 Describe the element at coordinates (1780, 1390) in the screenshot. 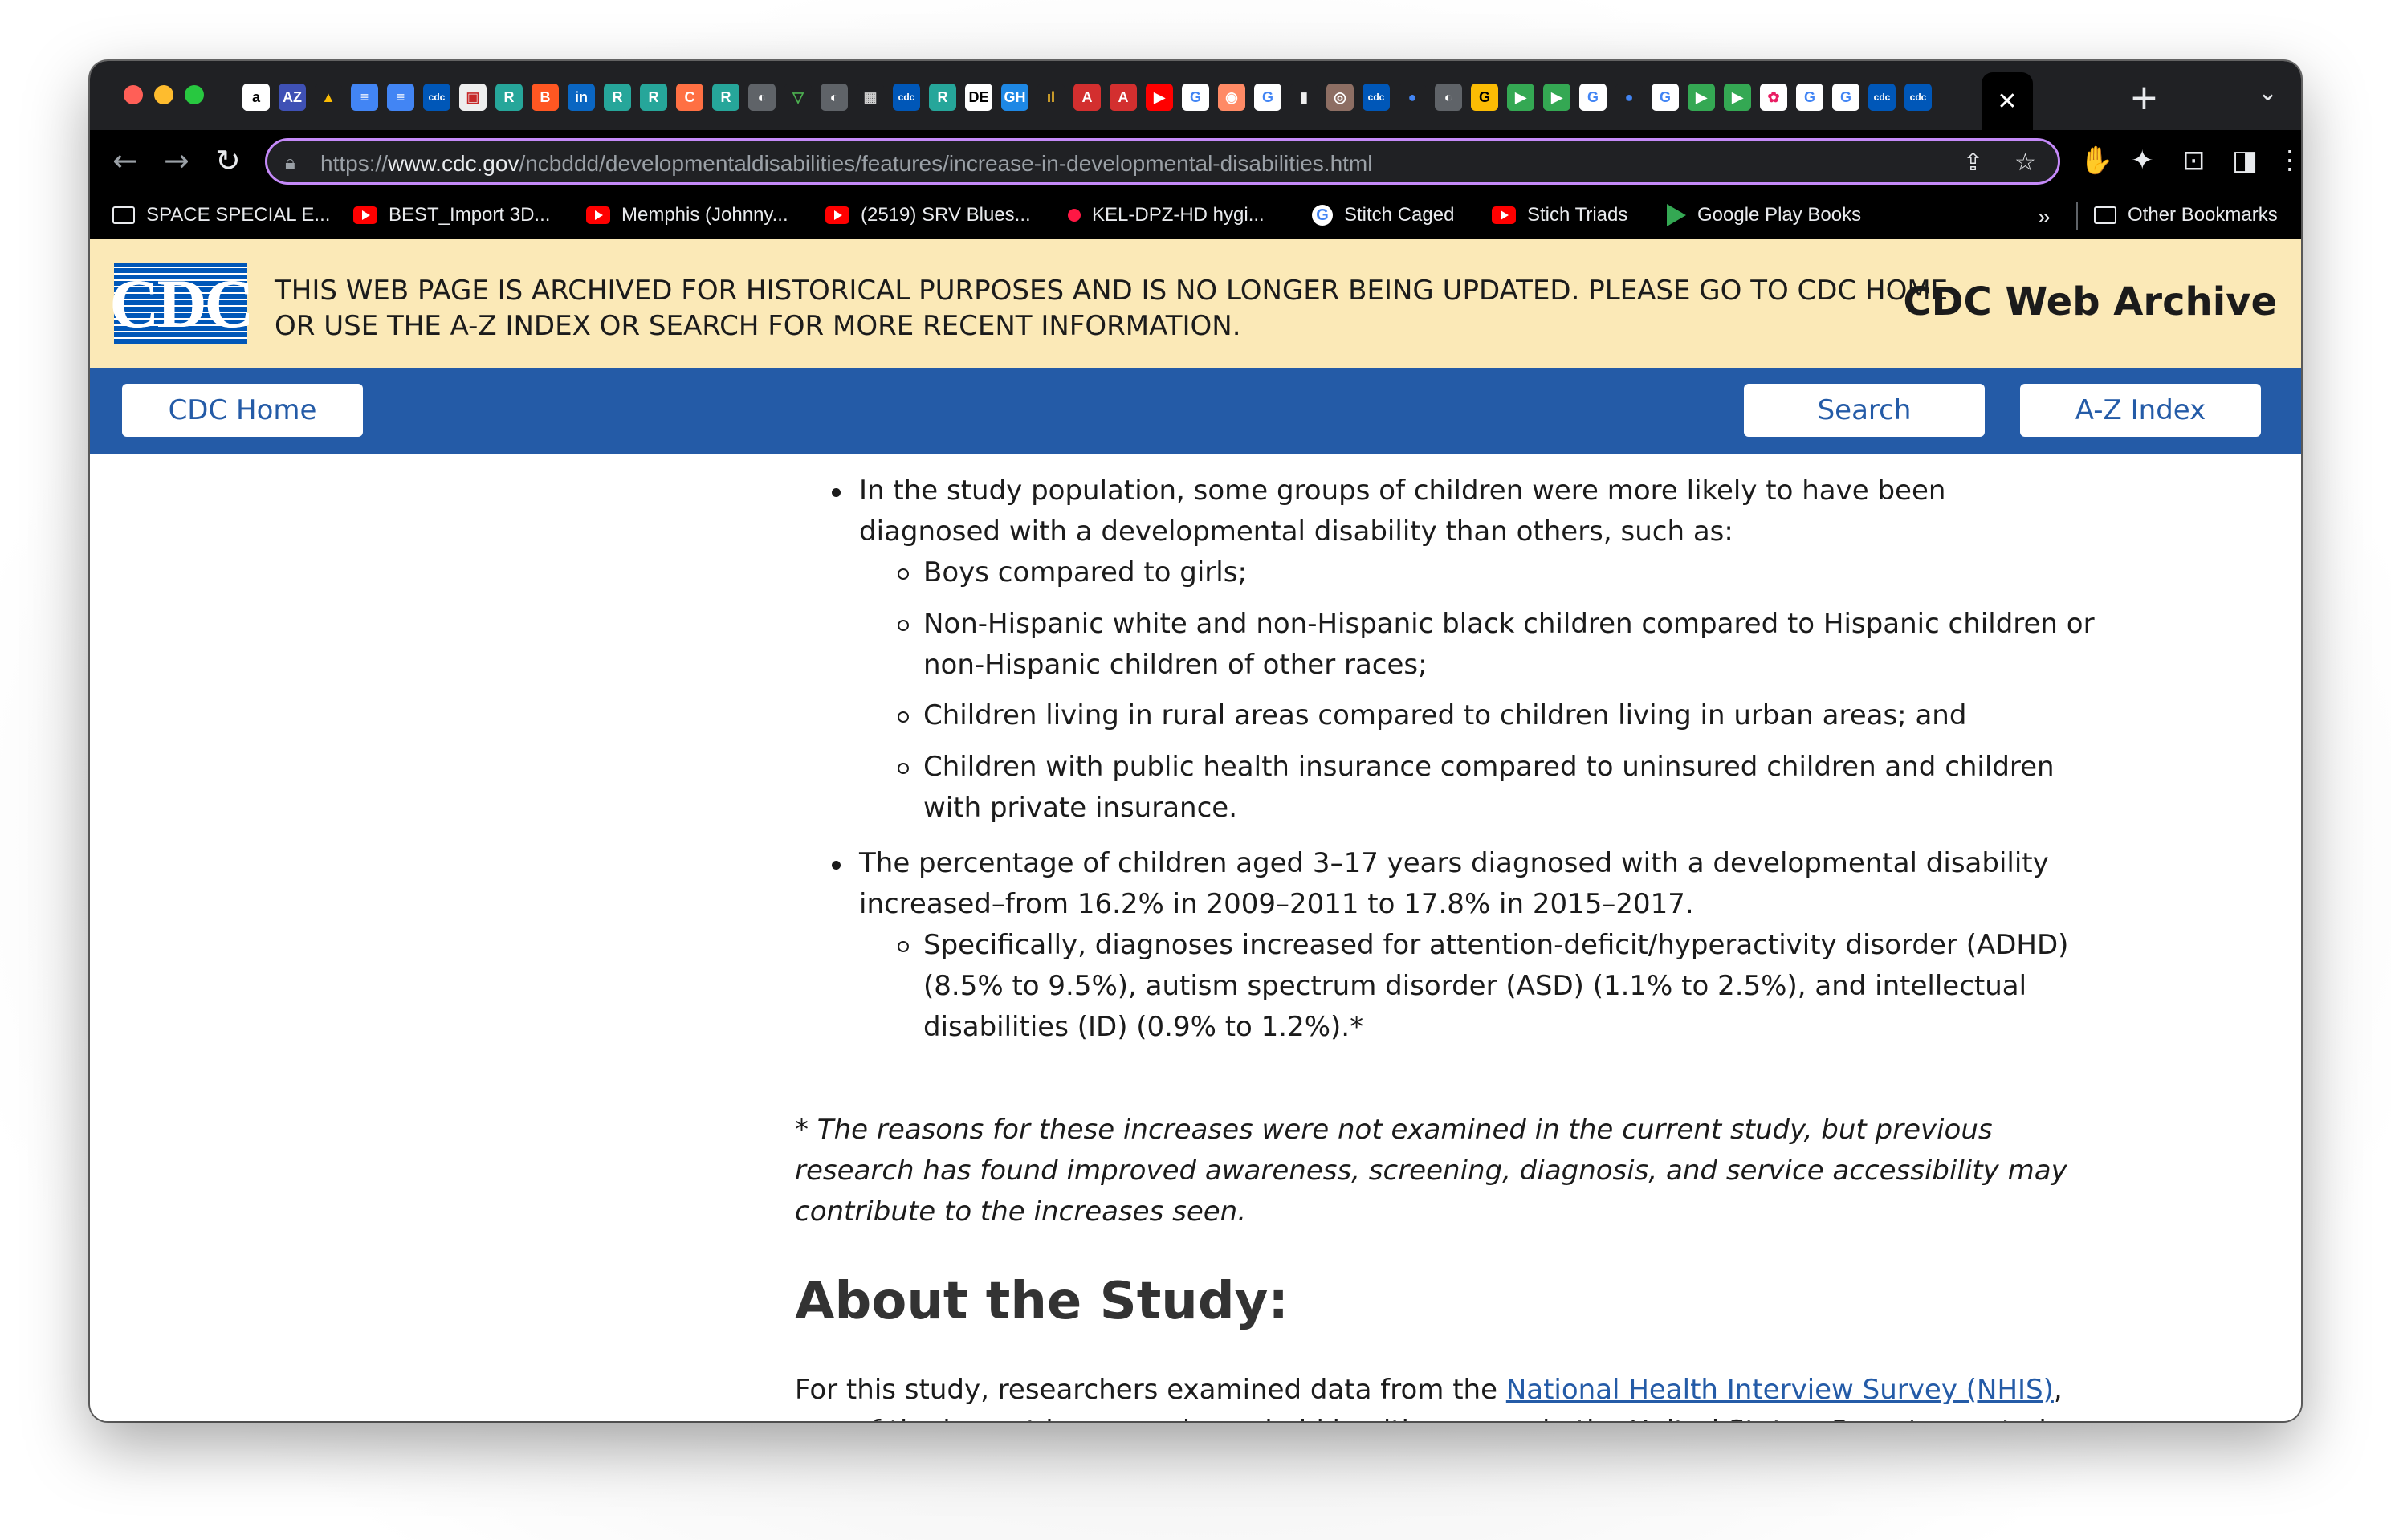

I see `nhis-link: National Health Interview Survey (NHIS)` at that location.